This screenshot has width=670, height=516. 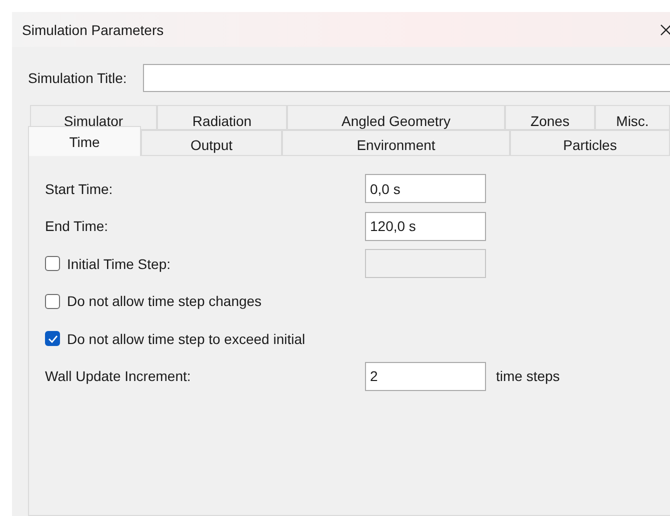 What do you see at coordinates (118, 376) in the screenshot?
I see `field-label: Wall Update Increment:` at bounding box center [118, 376].